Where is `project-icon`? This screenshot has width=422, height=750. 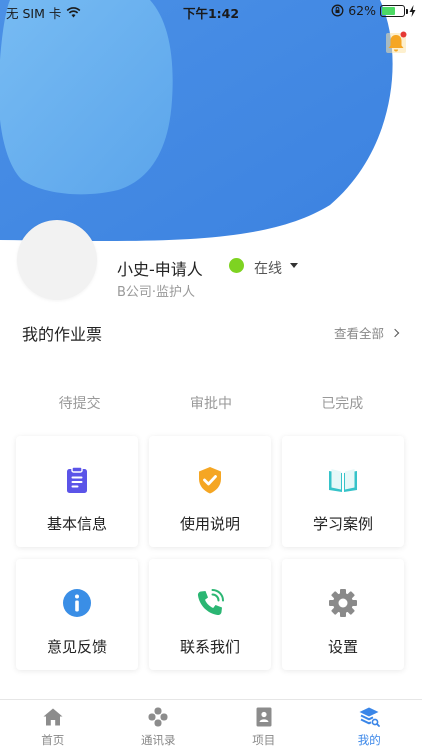 project-icon is located at coordinates (264, 717).